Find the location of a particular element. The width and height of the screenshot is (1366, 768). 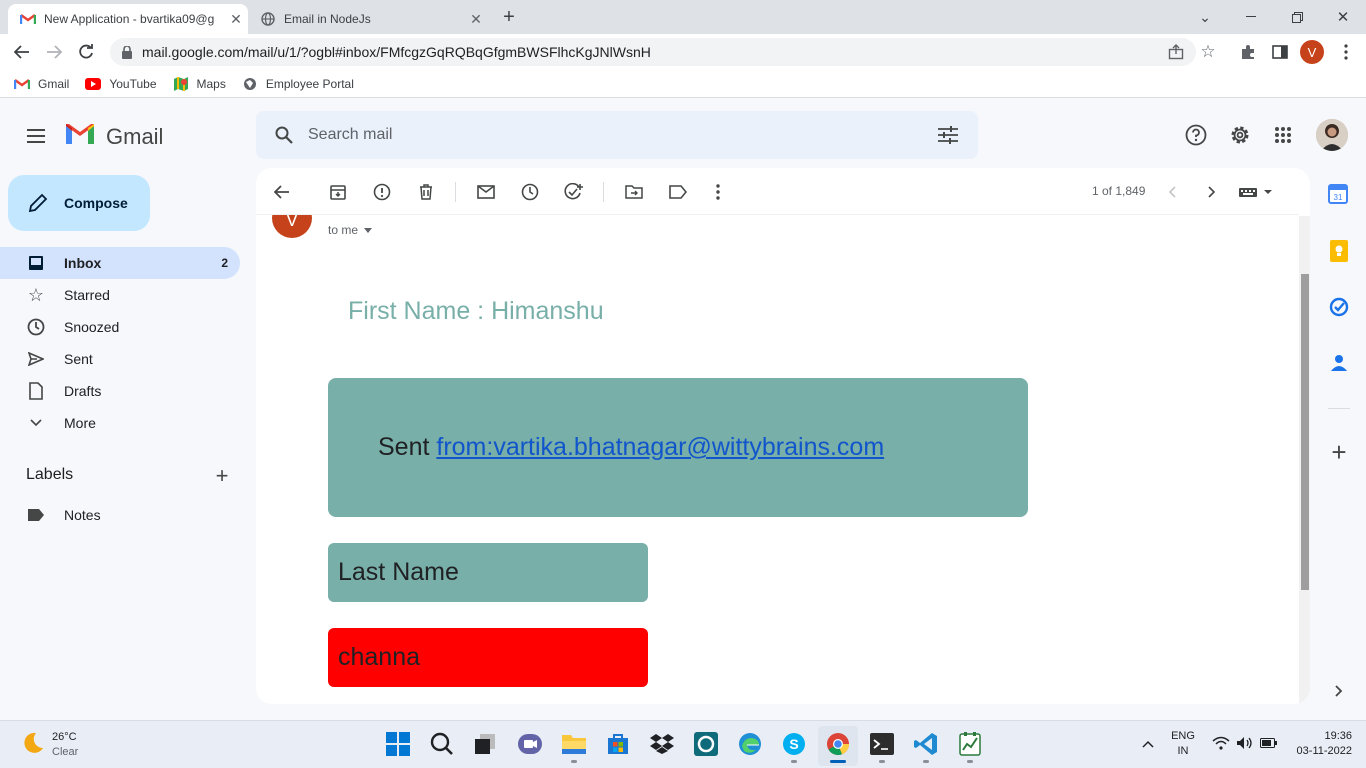

calendar-icon: 31 is located at coordinates (1338, 194).